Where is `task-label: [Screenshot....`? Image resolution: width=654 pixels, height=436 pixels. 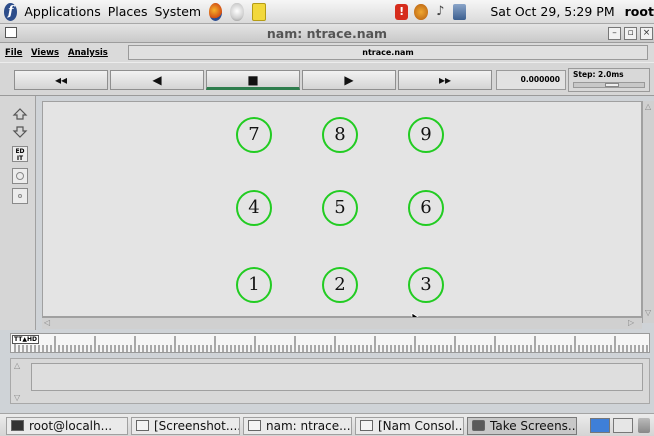 task-label: [Screenshot.... is located at coordinates (197, 426).